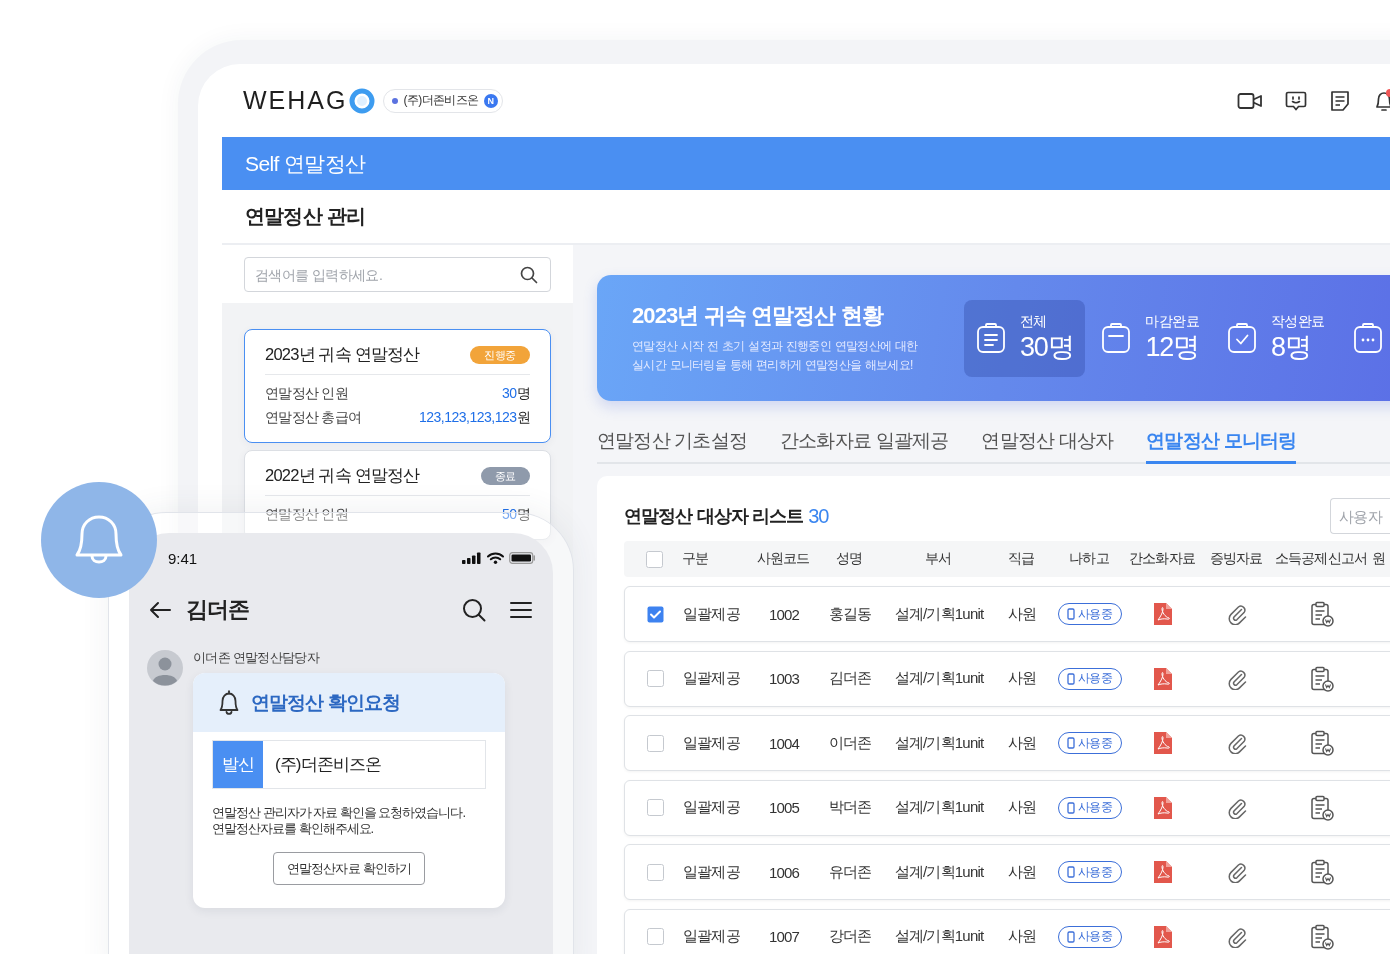  I want to click on tab: 연말정산 대상자, so click(1047, 446).